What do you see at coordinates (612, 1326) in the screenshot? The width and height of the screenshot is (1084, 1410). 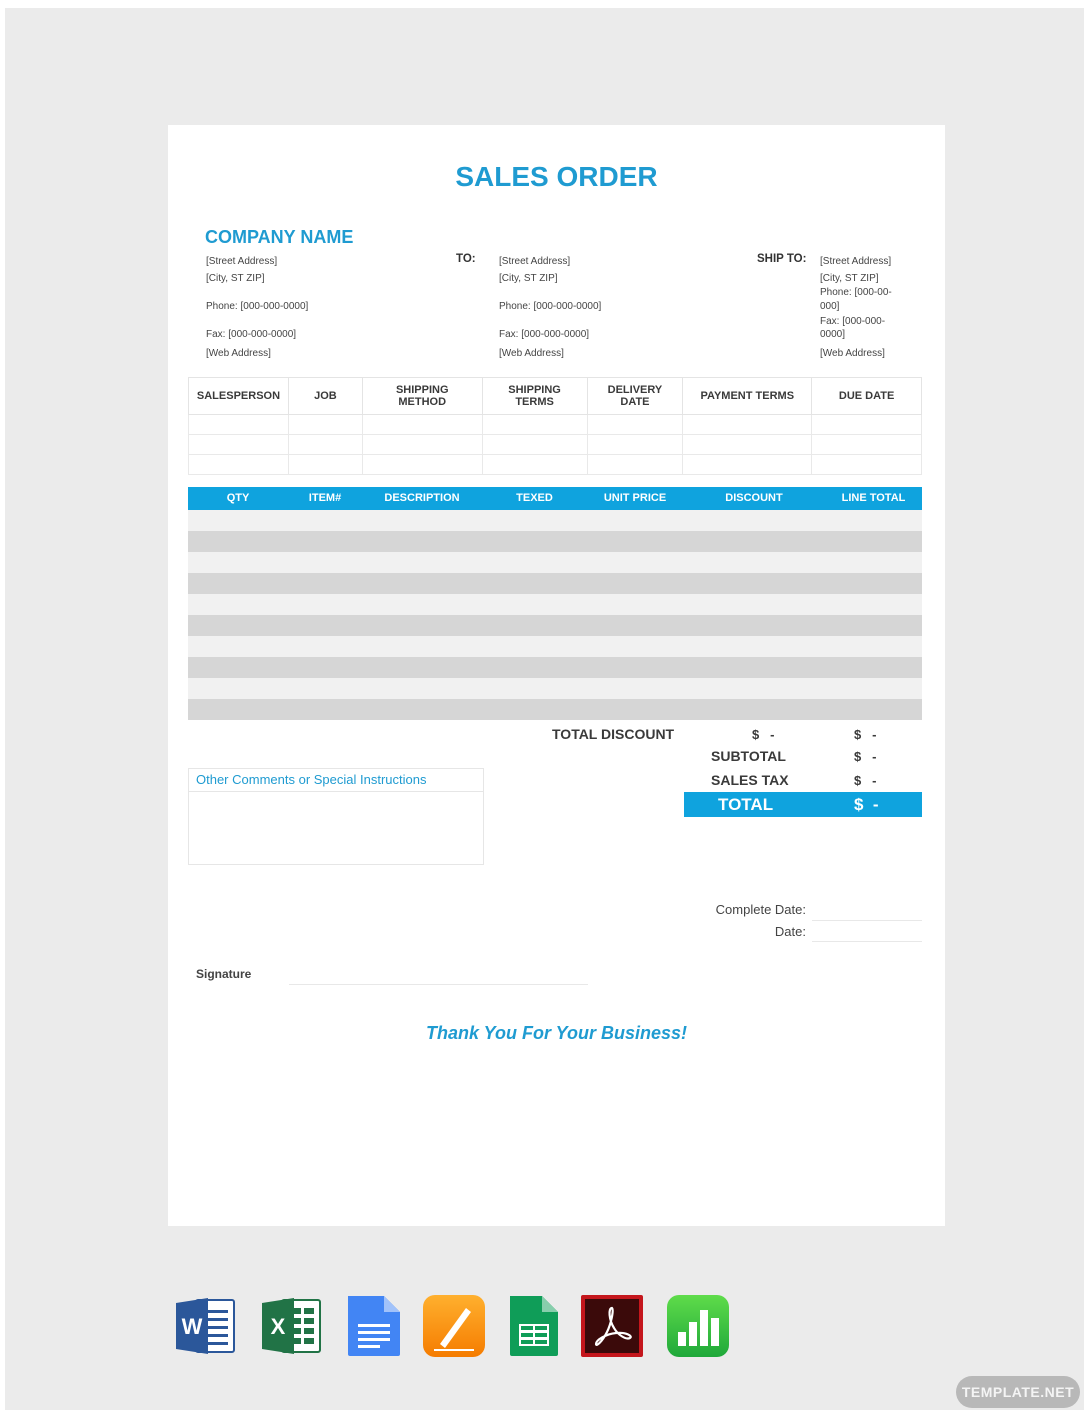 I see `pdf-icon` at bounding box center [612, 1326].